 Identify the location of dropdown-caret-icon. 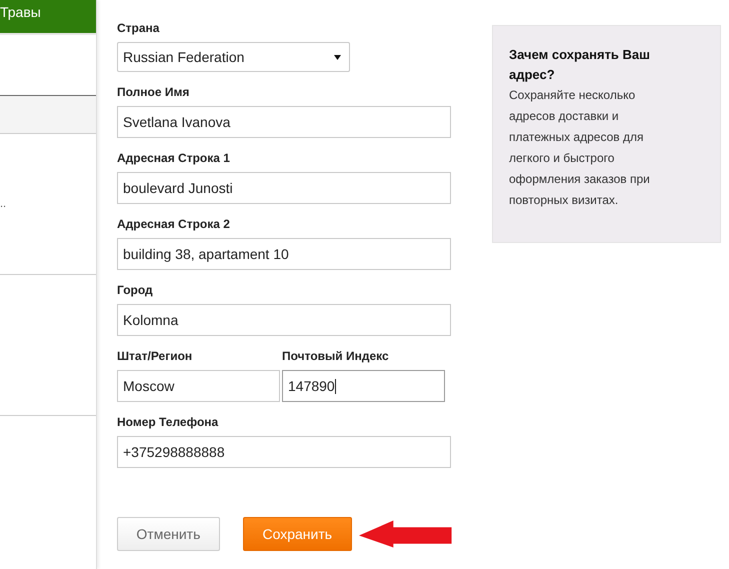
(337, 57).